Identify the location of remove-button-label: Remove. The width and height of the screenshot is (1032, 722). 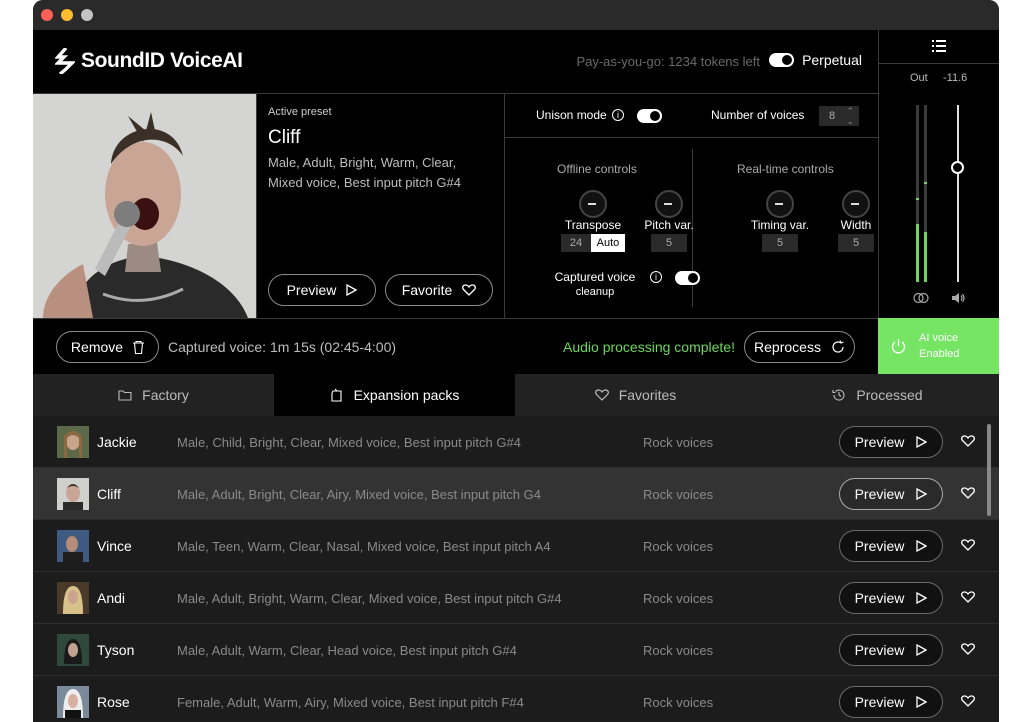
(97, 347).